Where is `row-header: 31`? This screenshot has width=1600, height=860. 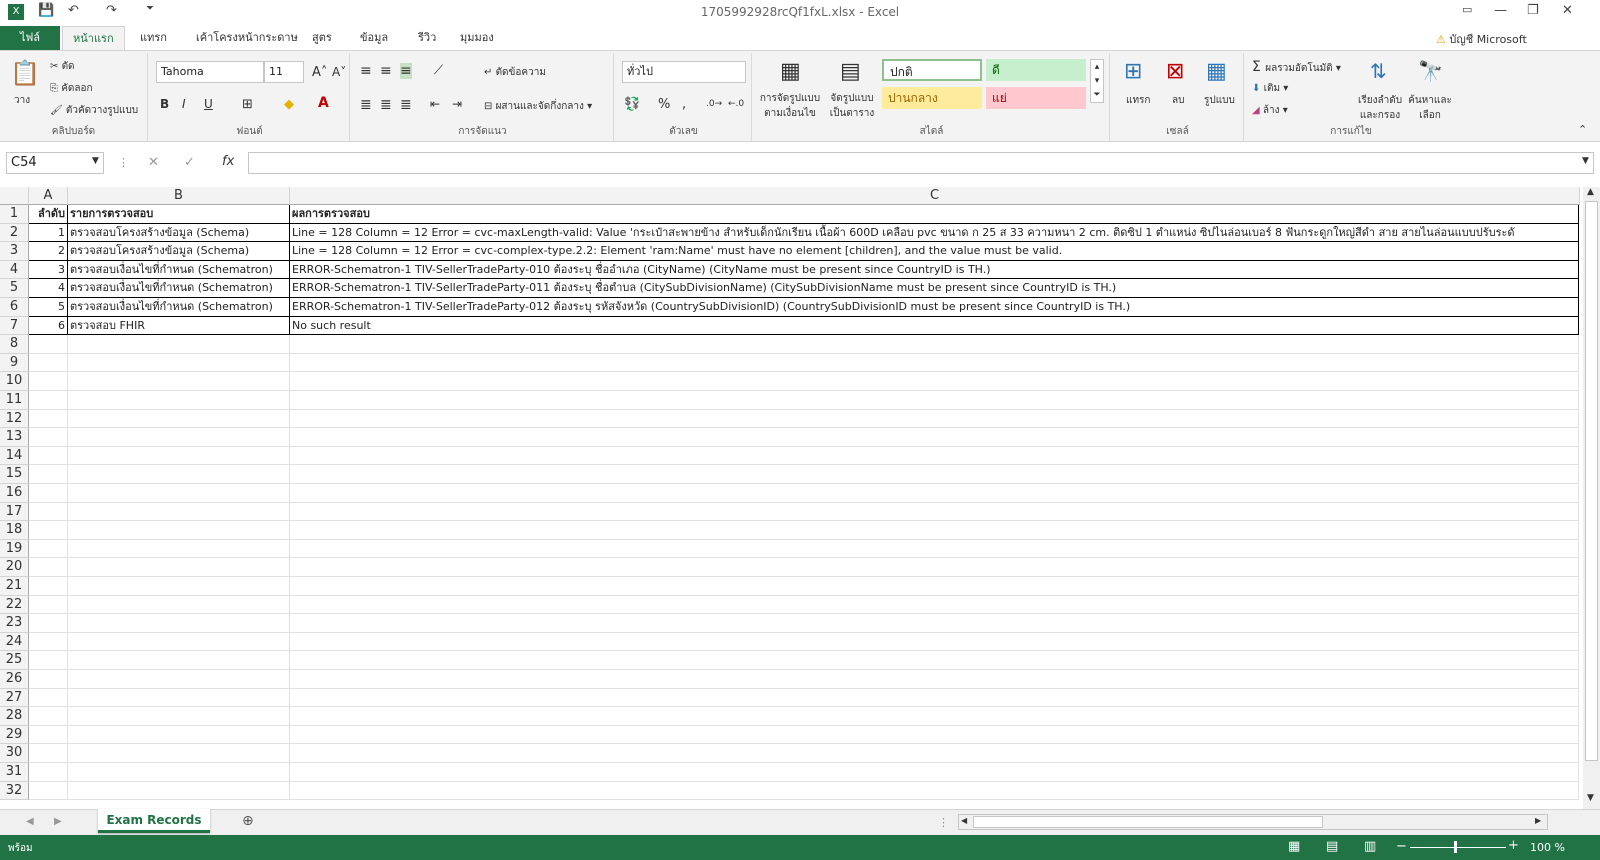
row-header: 31 is located at coordinates (14, 772).